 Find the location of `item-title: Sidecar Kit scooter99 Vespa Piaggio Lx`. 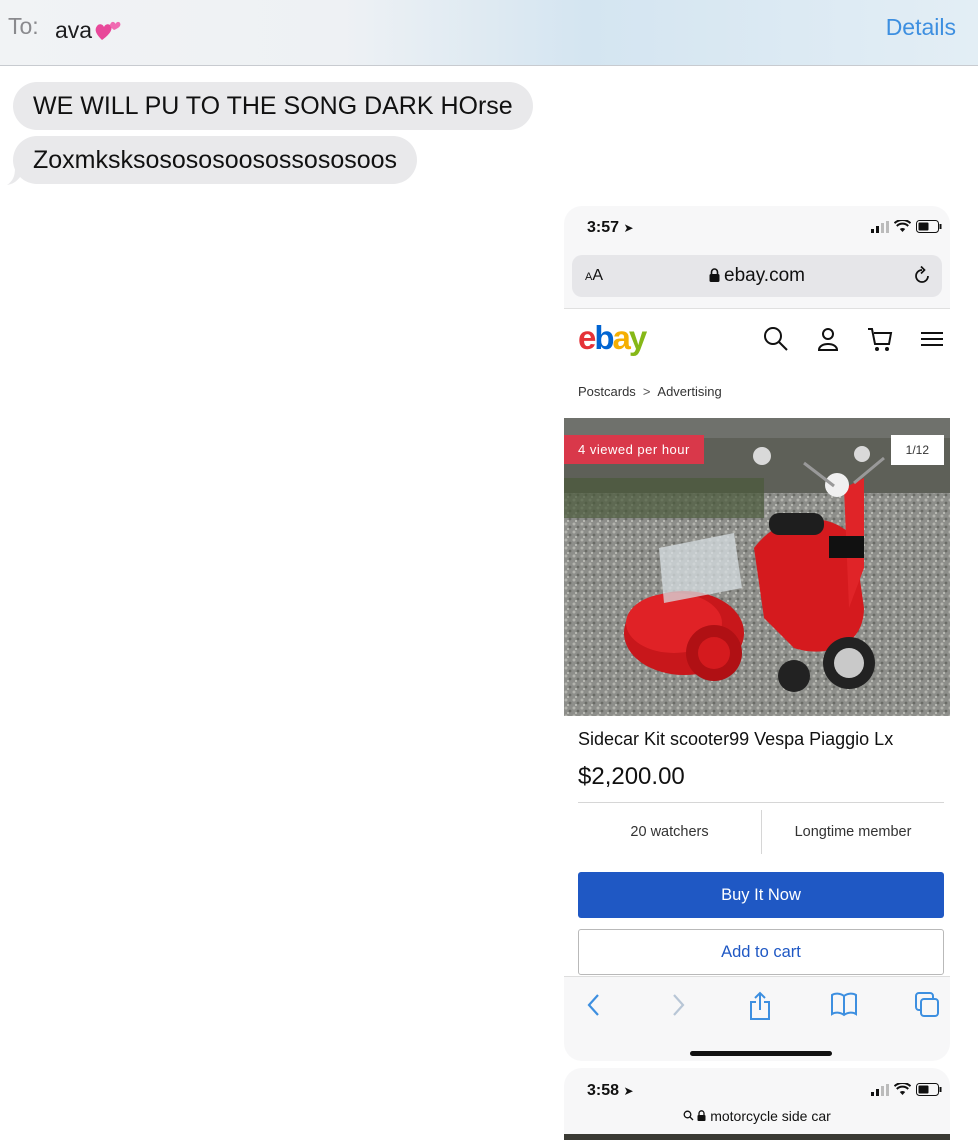

item-title: Sidecar Kit scooter99 Vespa Piaggio Lx is located at coordinates (736, 739).